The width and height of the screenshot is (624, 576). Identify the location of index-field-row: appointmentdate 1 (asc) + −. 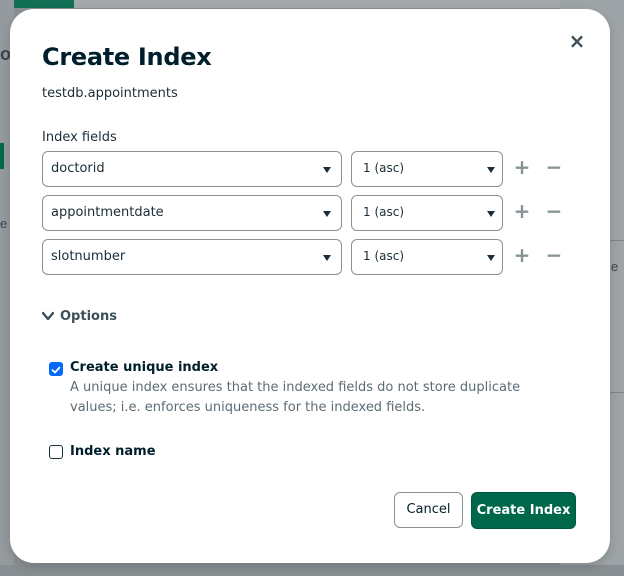
(302, 213).